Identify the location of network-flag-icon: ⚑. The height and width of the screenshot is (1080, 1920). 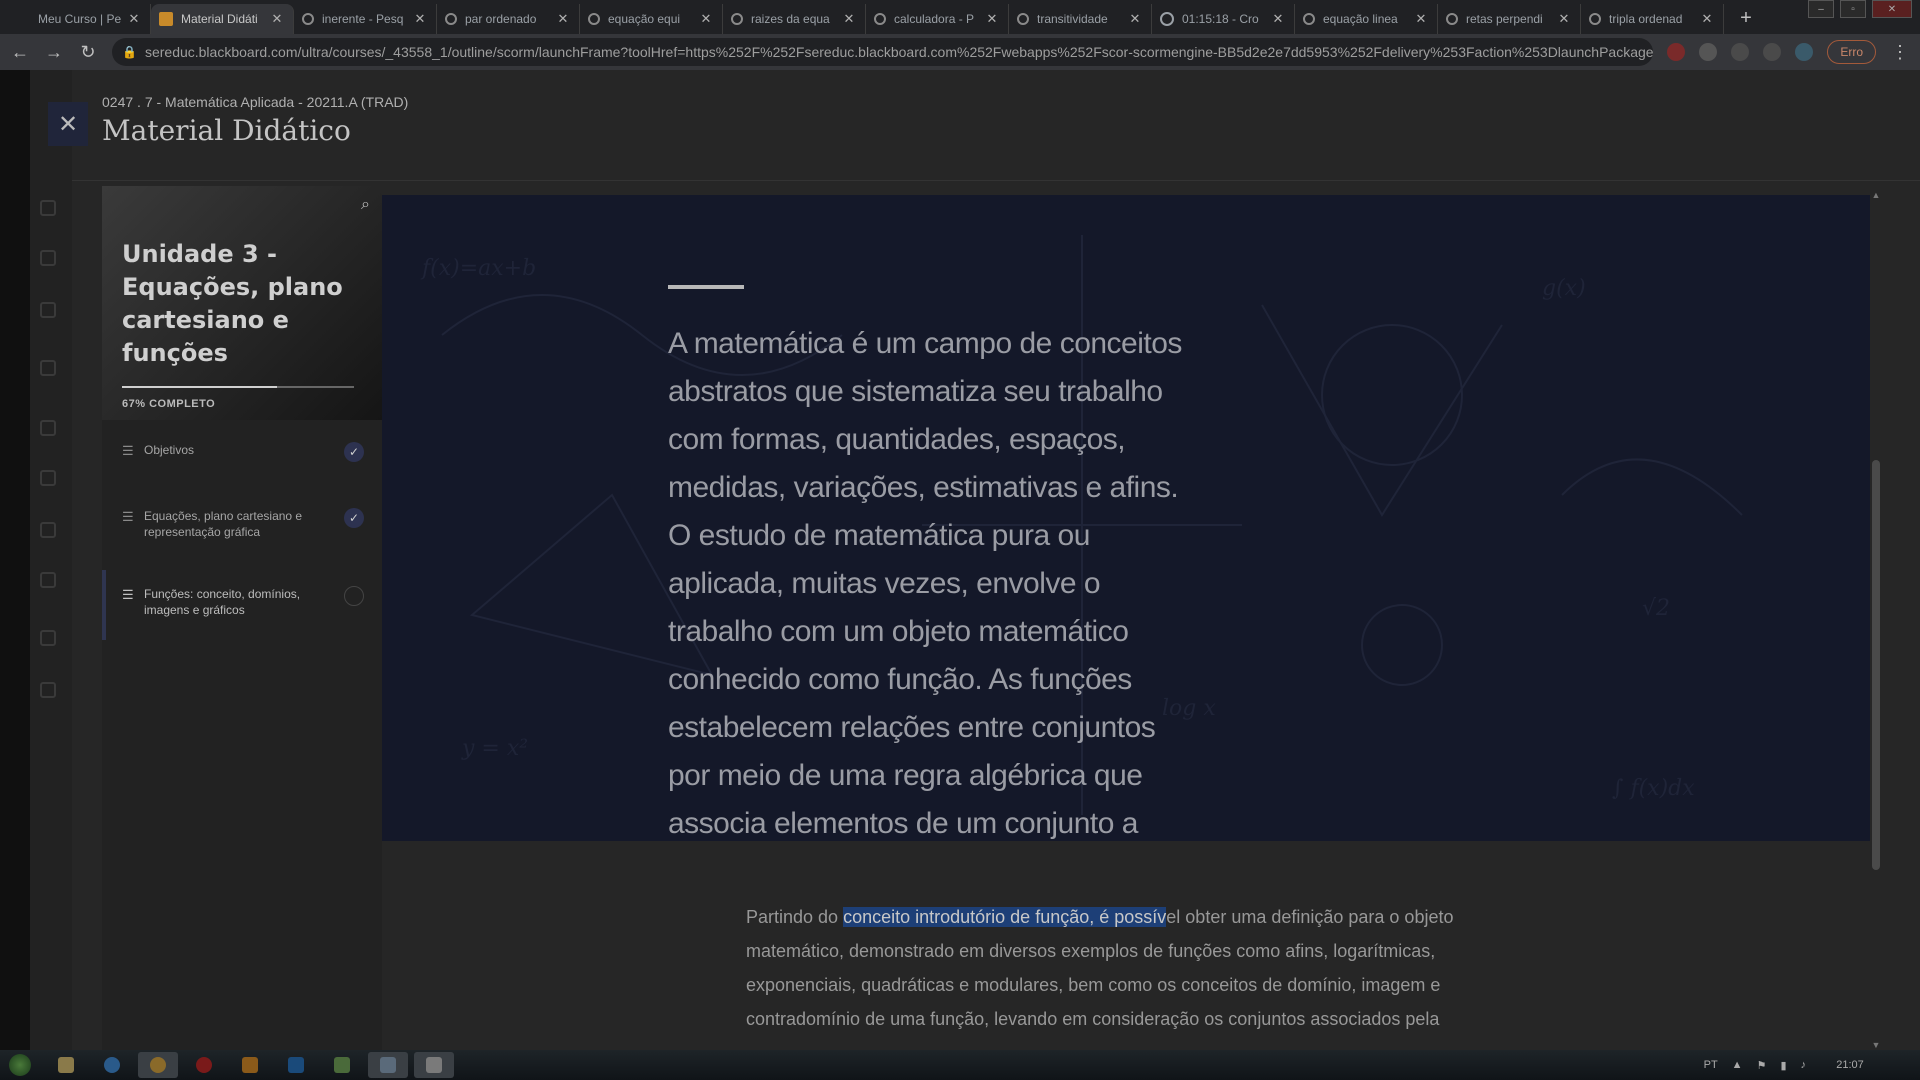
(1762, 1065).